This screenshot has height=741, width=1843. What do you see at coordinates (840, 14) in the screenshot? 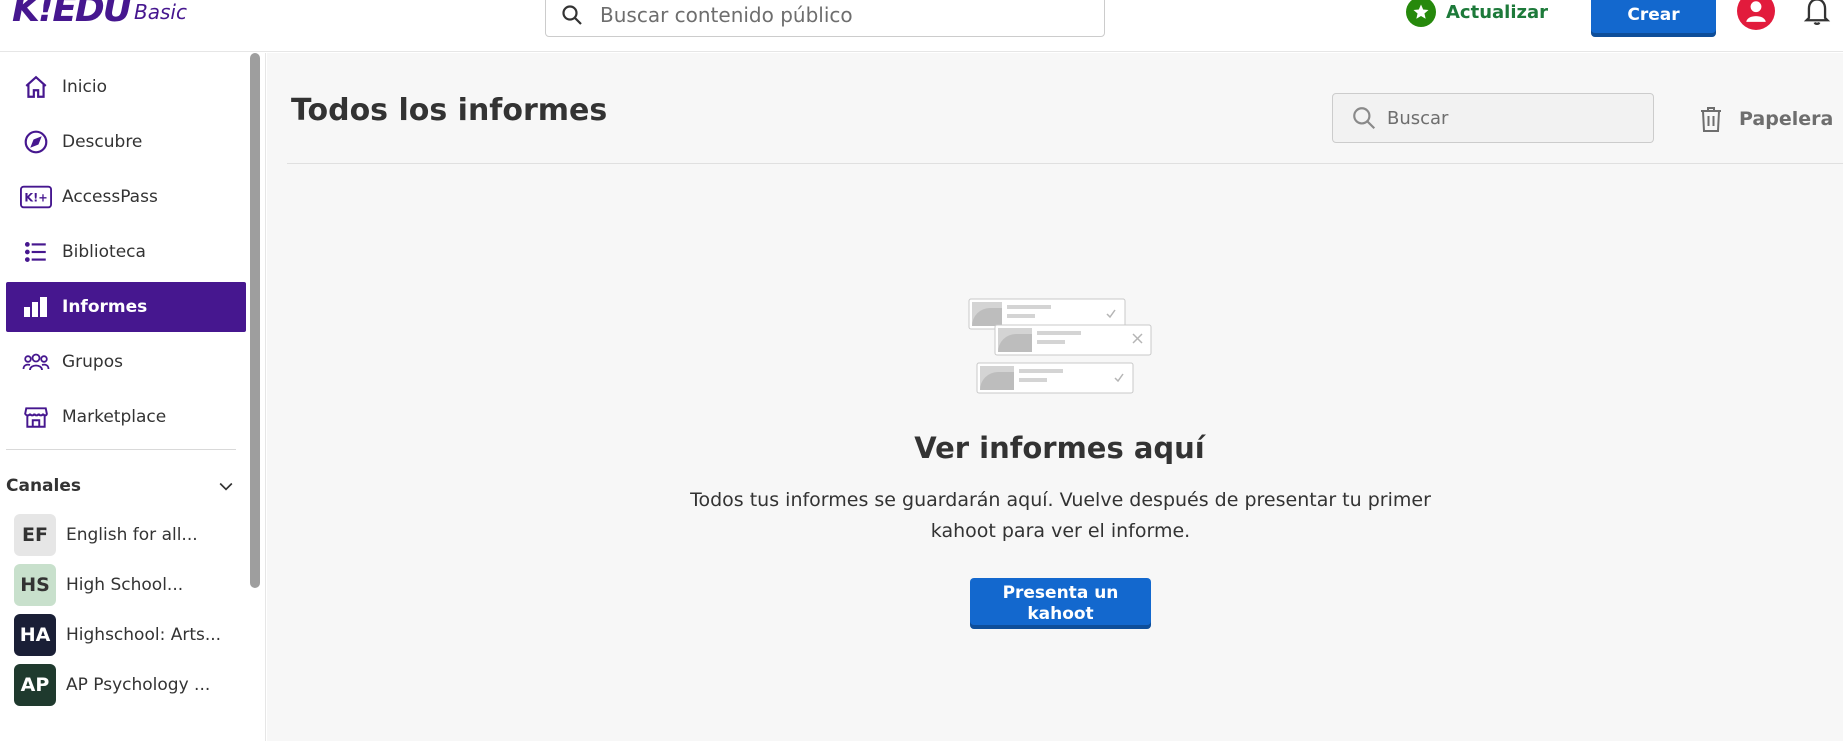
I see `public-search-input` at bounding box center [840, 14].